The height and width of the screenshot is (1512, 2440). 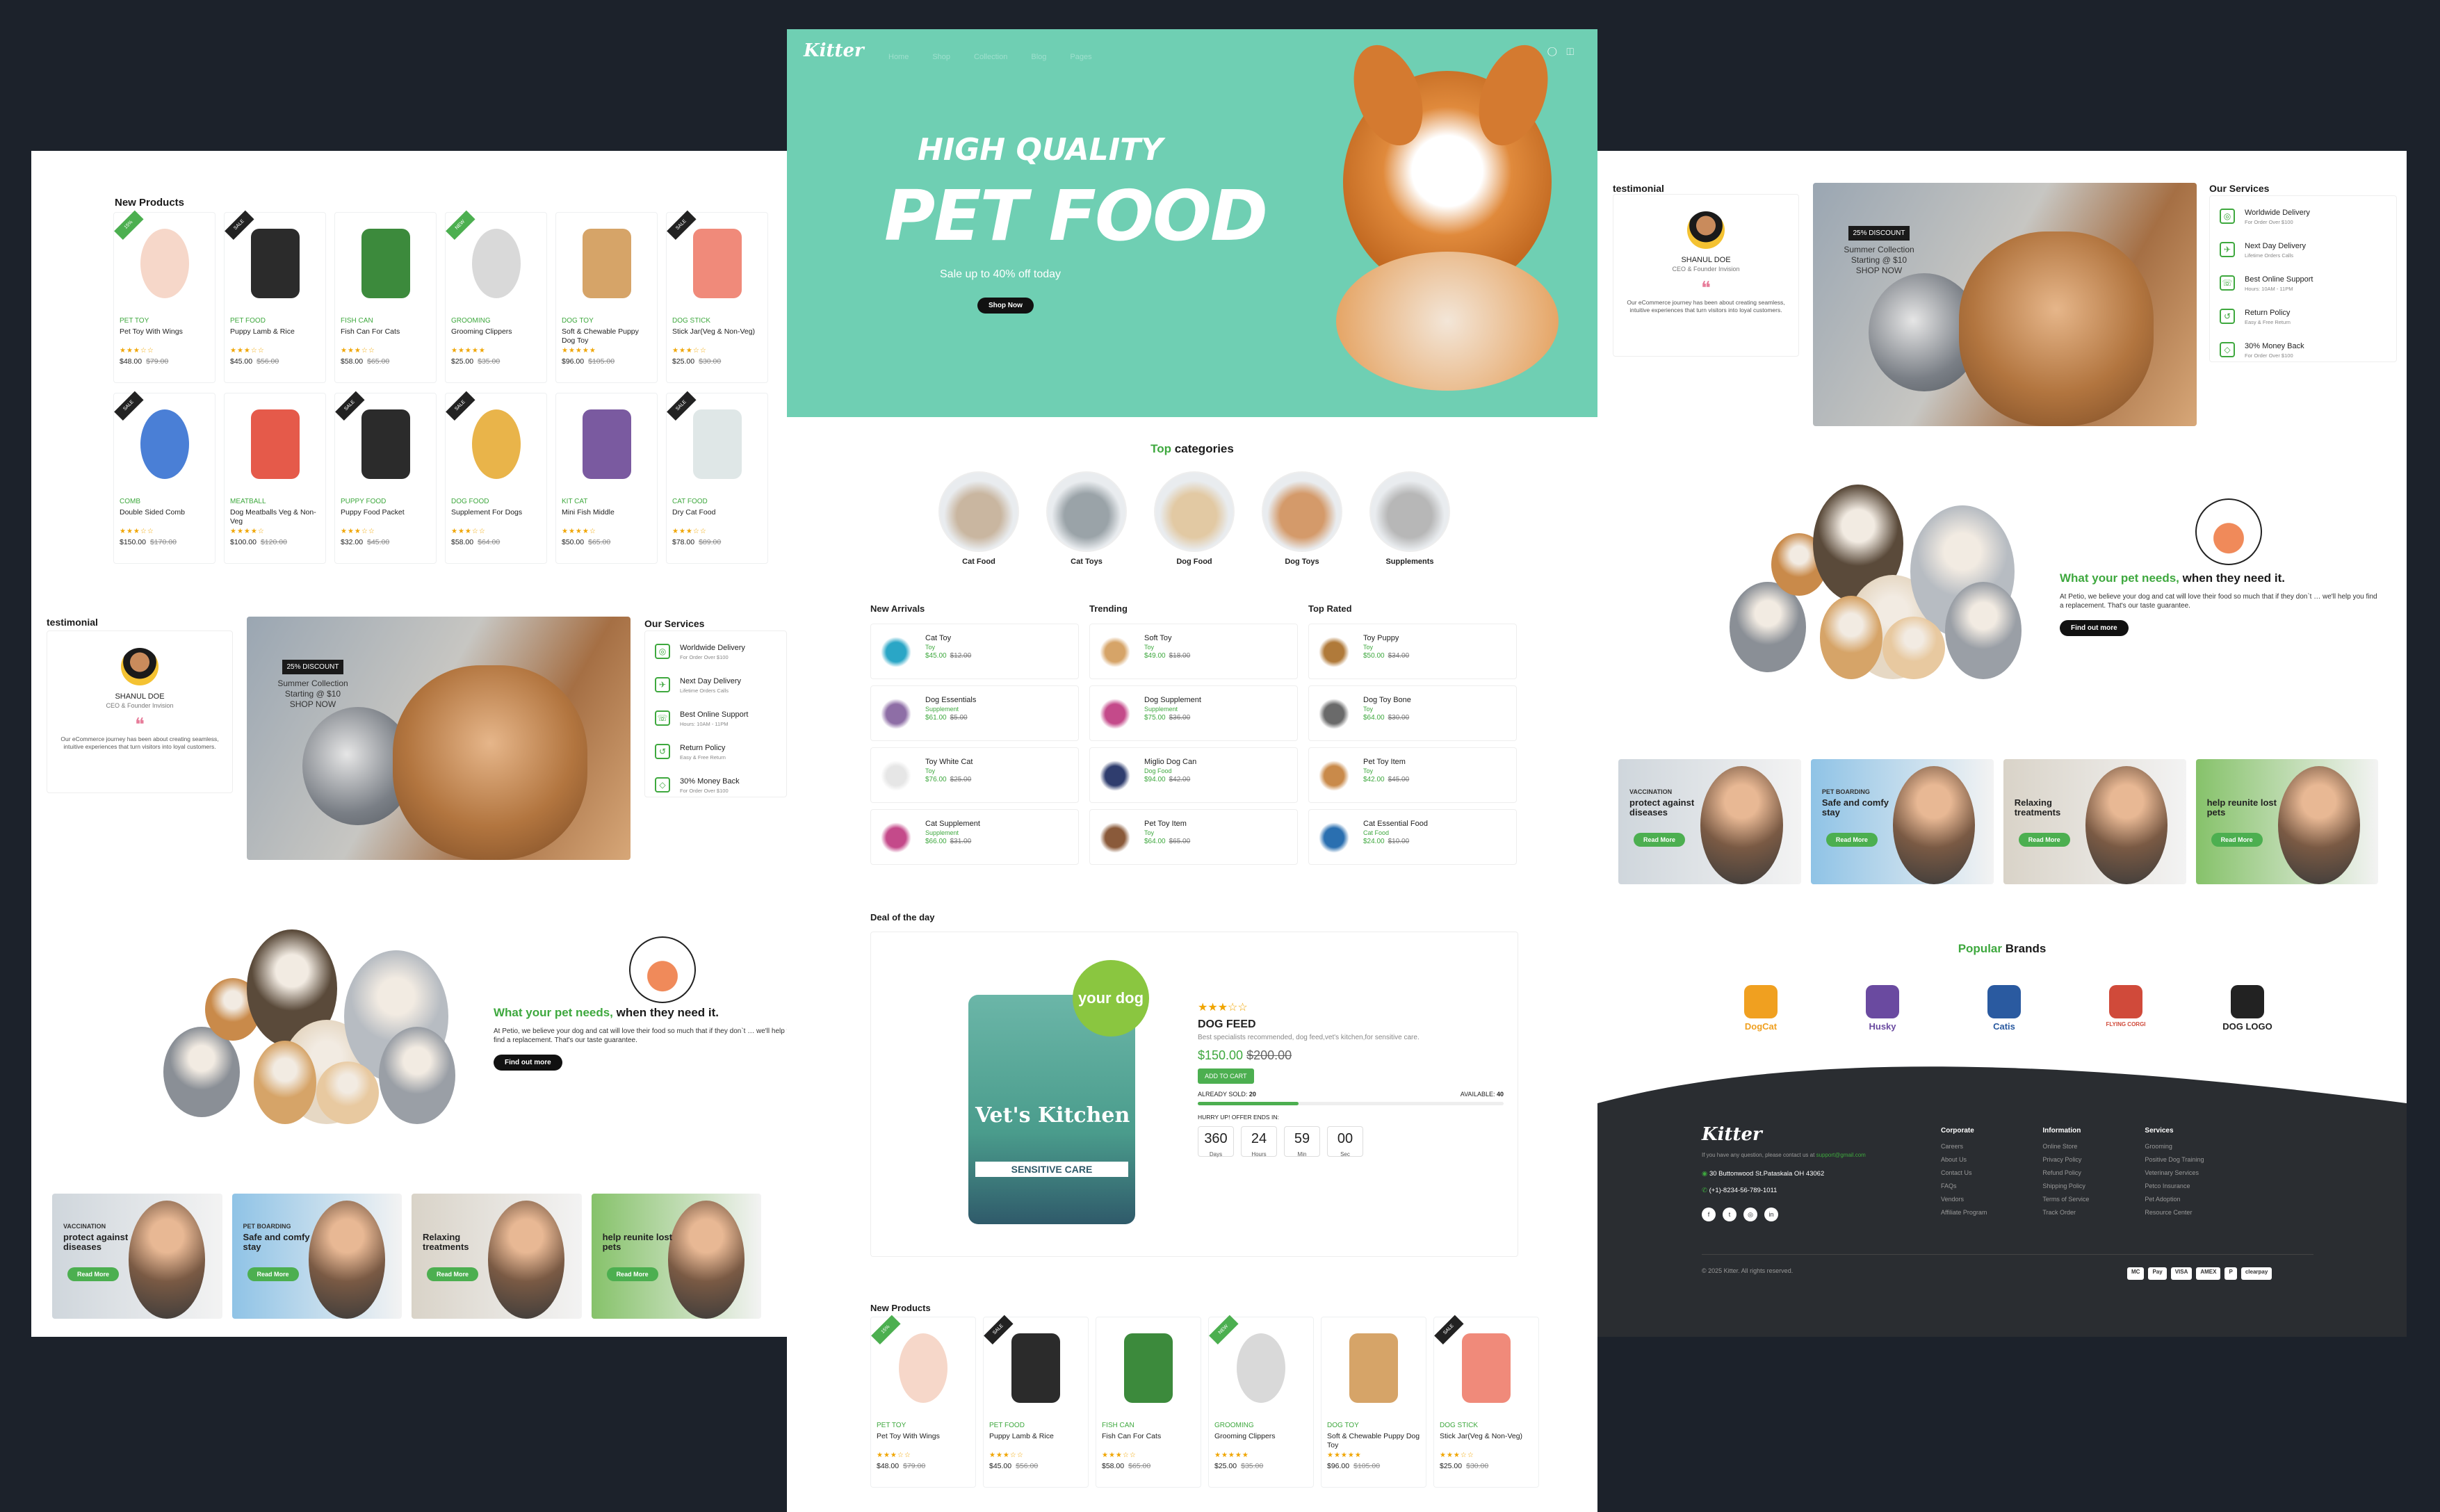 What do you see at coordinates (2175, 1212) in the screenshot?
I see `footer-link: Resource Center` at bounding box center [2175, 1212].